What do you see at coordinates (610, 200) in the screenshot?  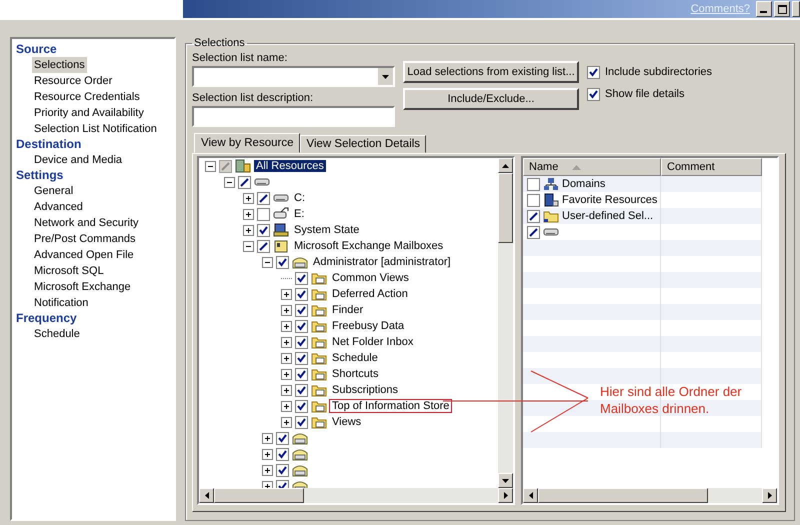 I see `list-item: Favorite Resources` at bounding box center [610, 200].